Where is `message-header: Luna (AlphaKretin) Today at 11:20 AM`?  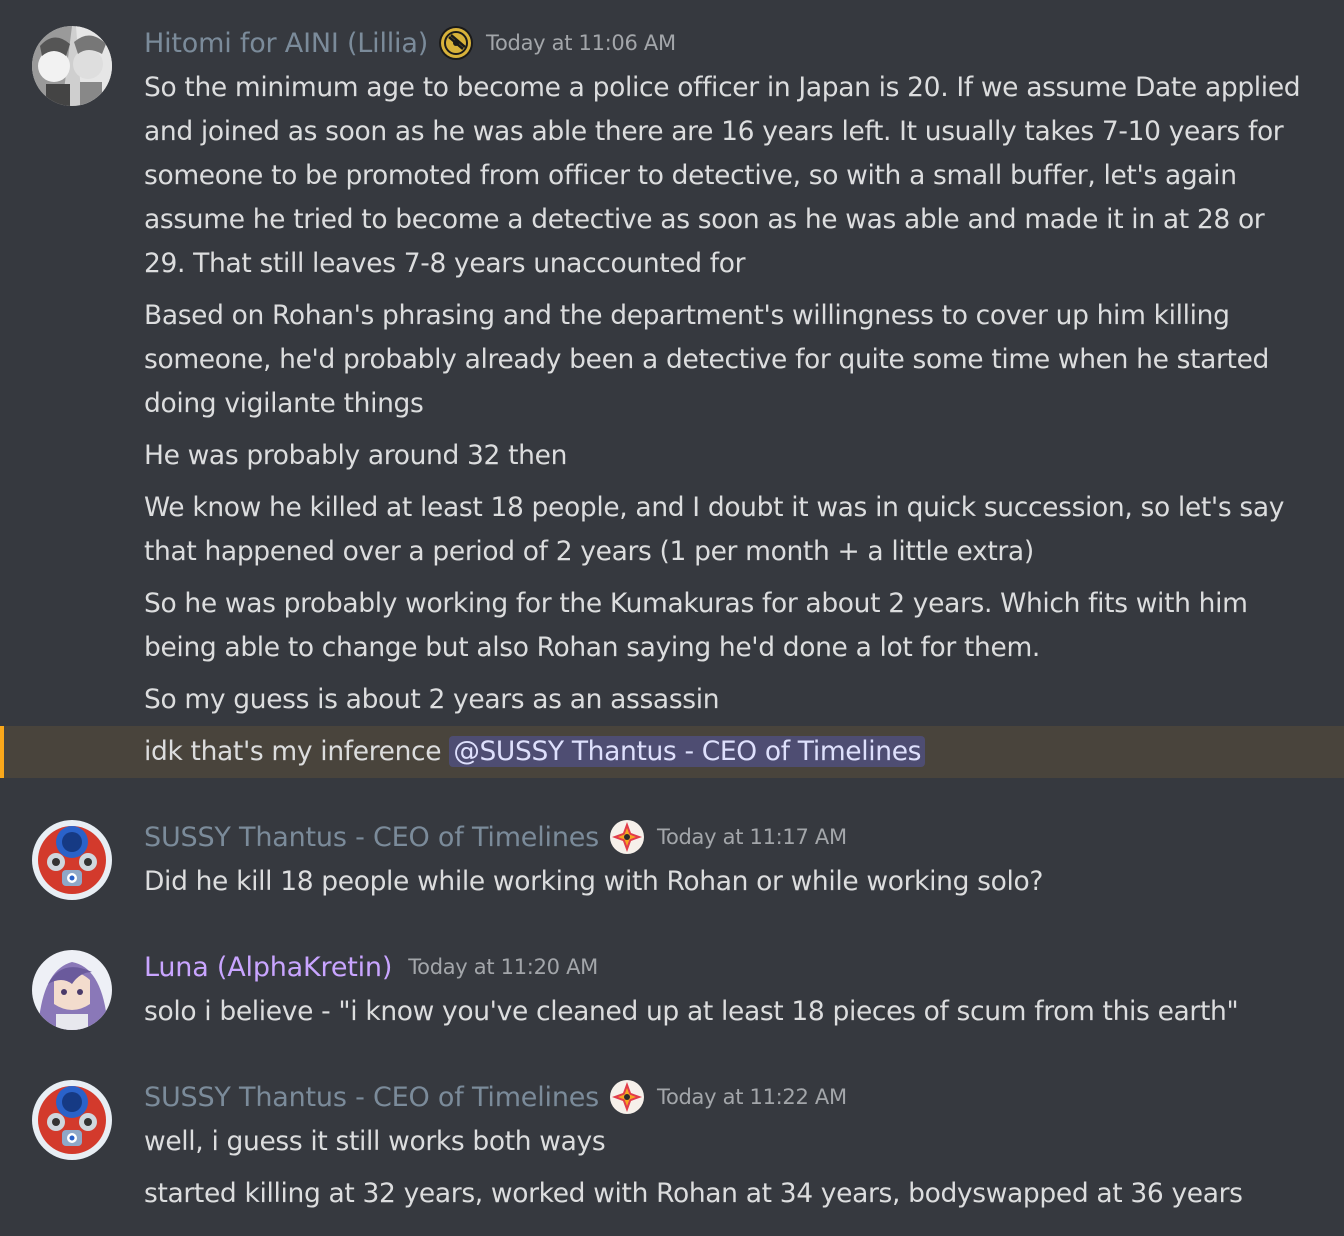 message-header: Luna (AlphaKretin) Today at 11:20 AM is located at coordinates (371, 967).